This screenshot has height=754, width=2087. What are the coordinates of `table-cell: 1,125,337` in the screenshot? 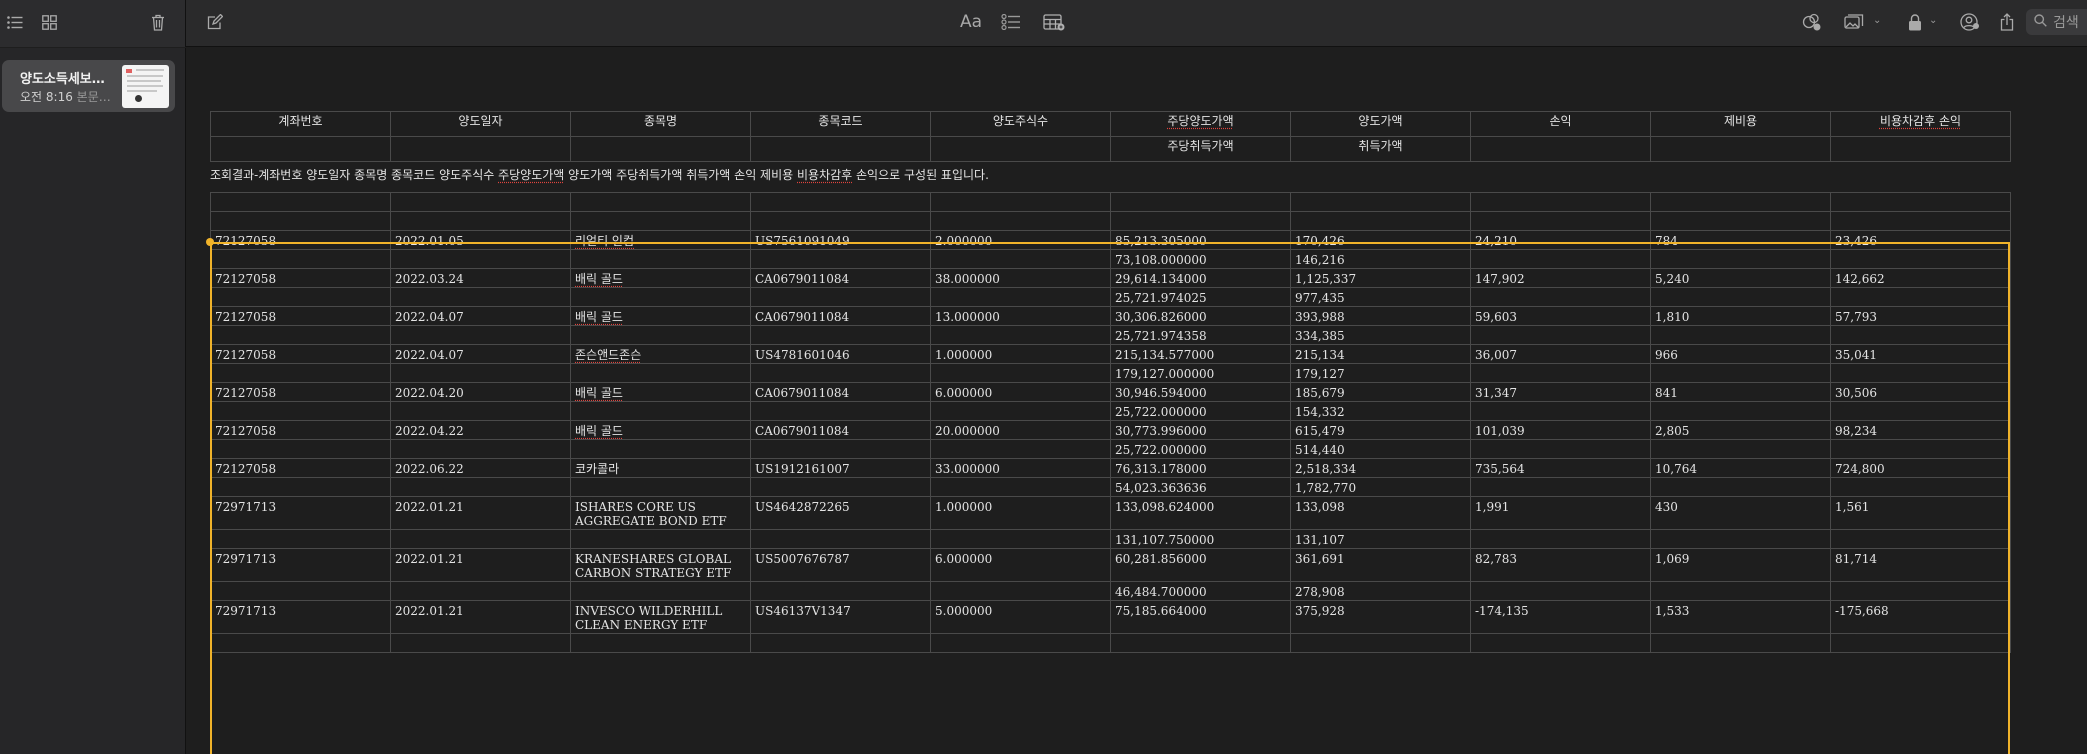 It's located at (1381, 278).